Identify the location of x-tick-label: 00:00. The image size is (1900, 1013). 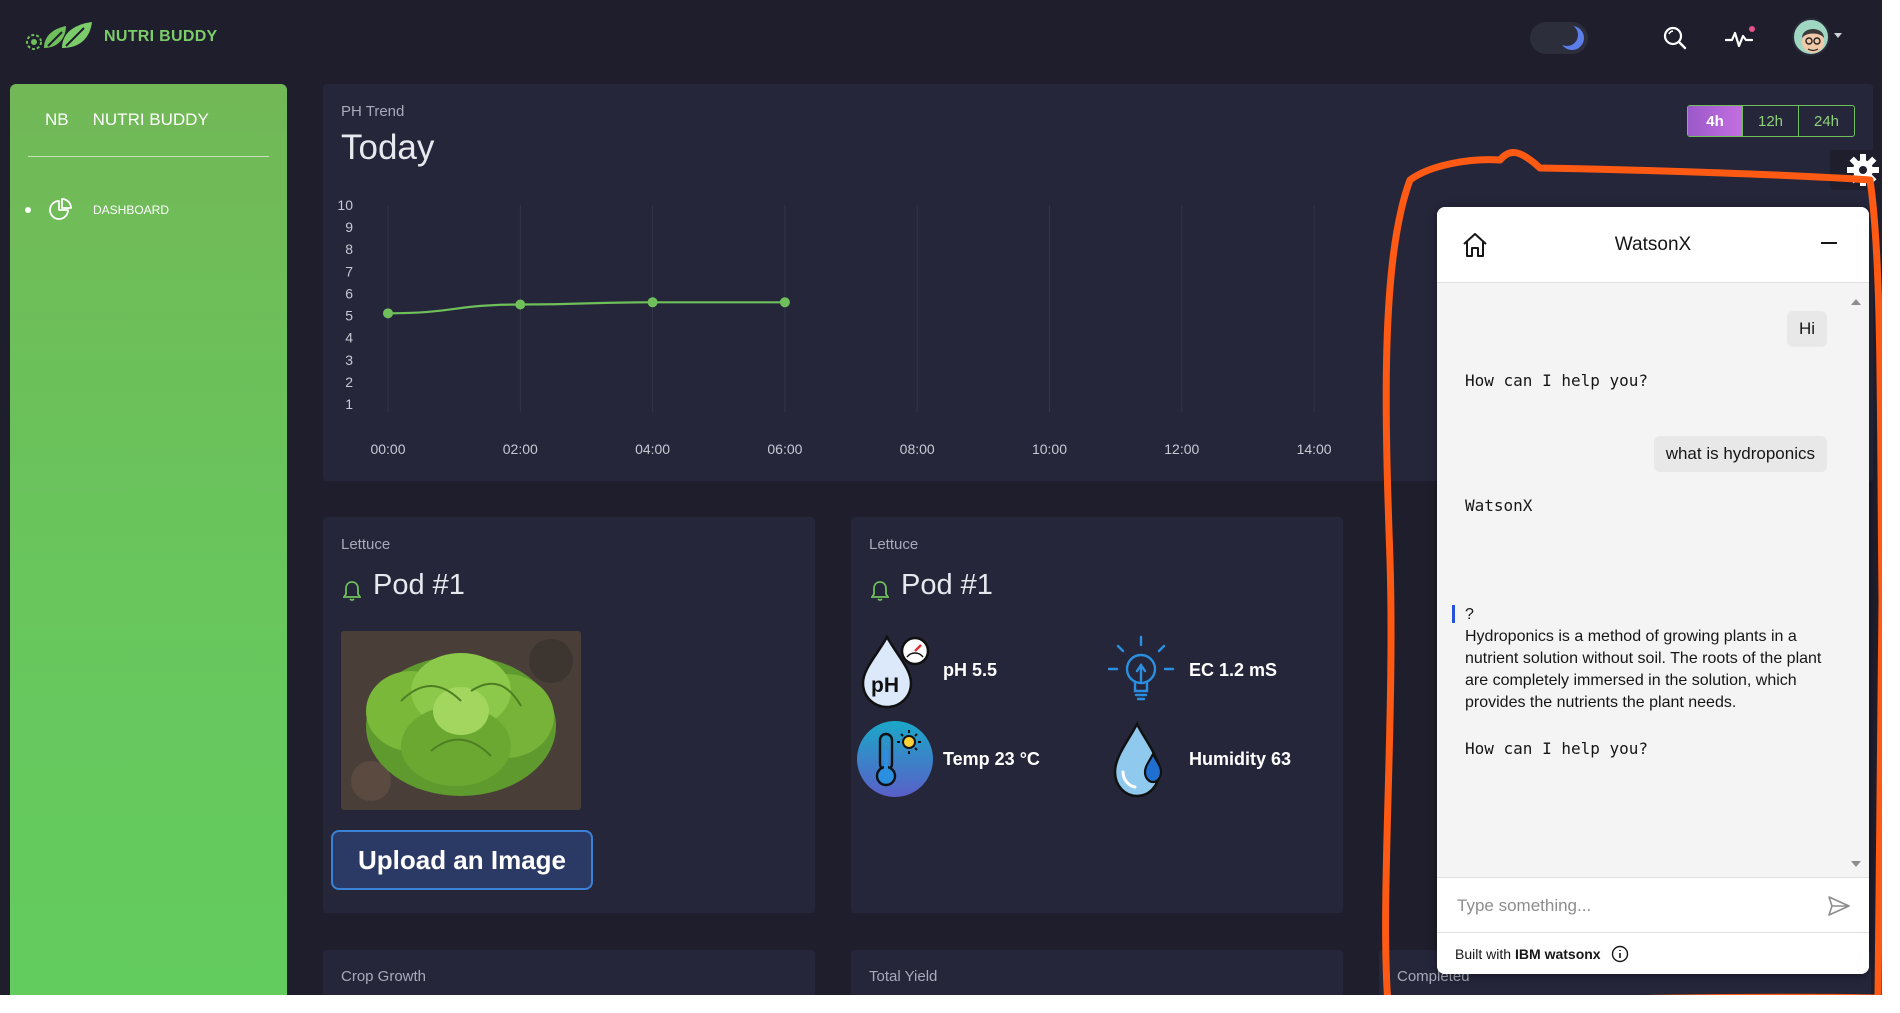
(387, 449).